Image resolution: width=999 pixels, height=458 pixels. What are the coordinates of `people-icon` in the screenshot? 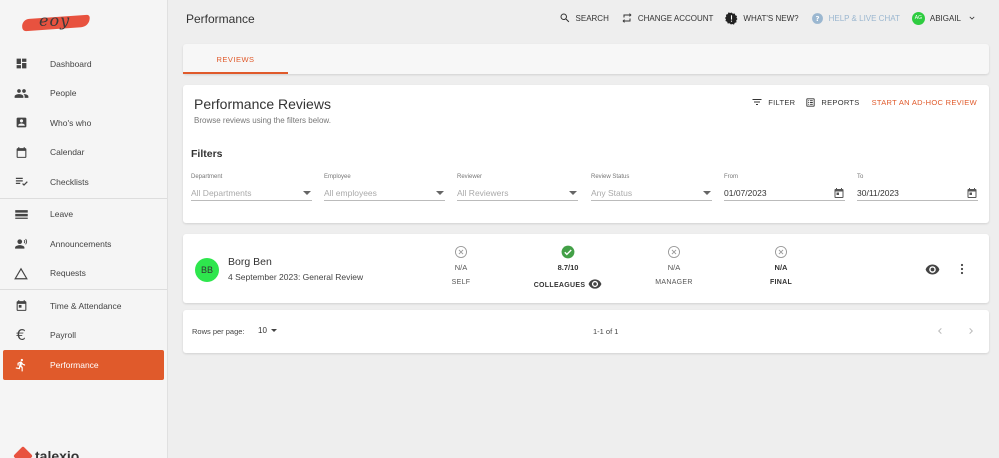 It's located at (21, 93).